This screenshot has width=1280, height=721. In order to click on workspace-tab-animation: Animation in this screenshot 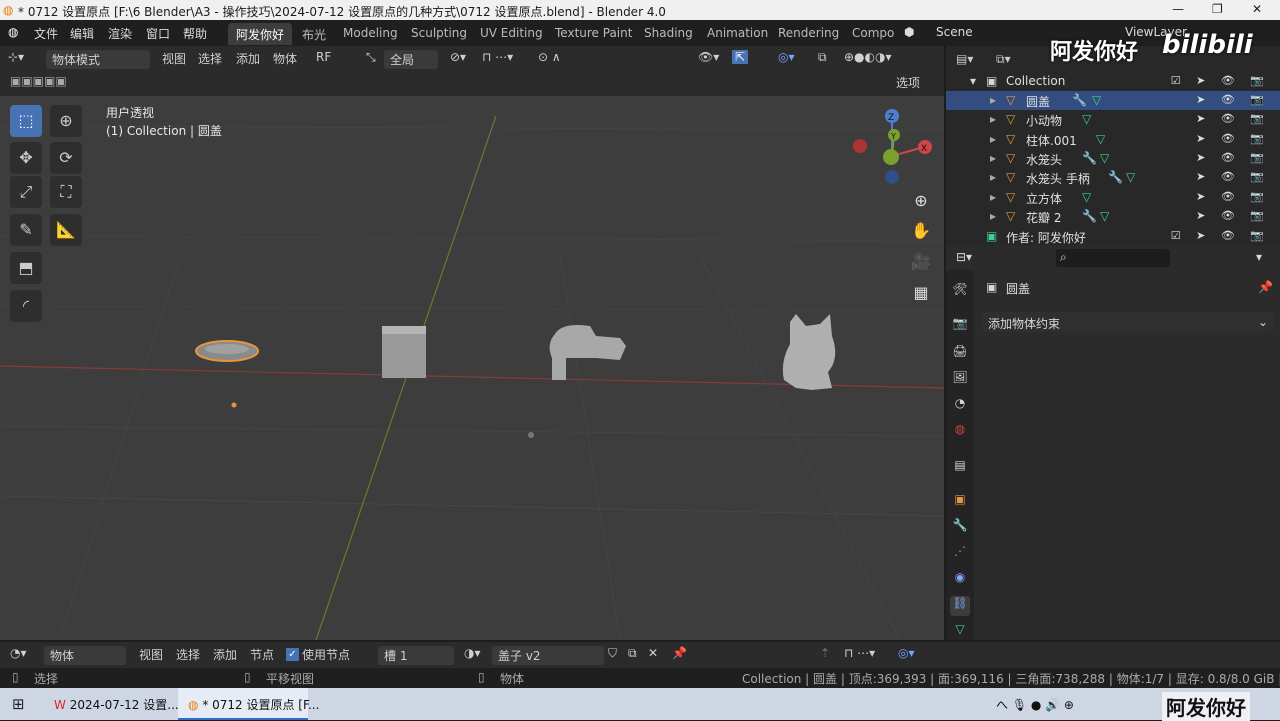, I will do `click(737, 34)`.